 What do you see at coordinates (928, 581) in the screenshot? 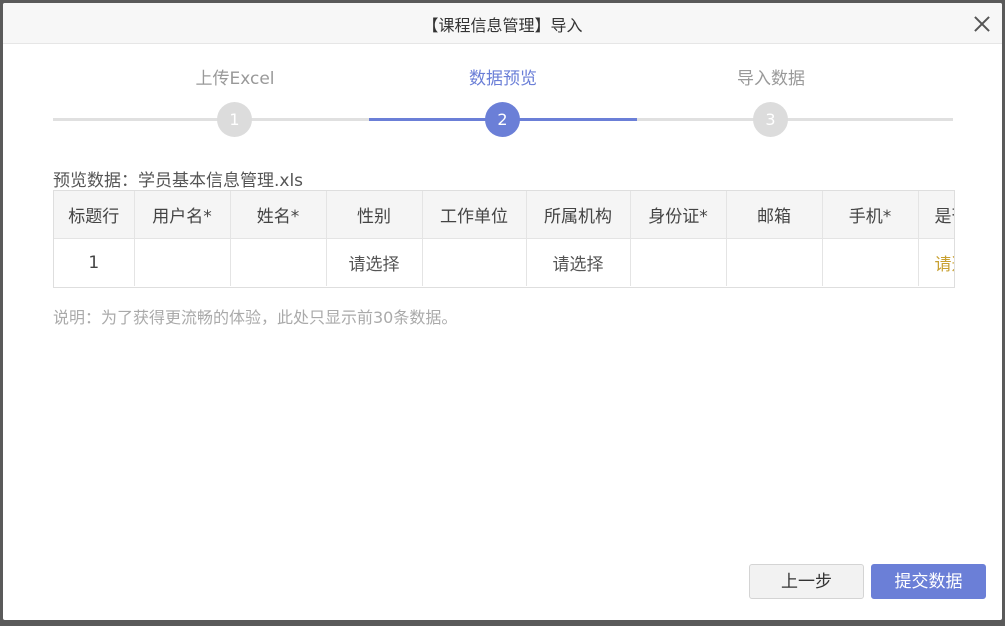
I see `submit-data-button: 提交数据` at bounding box center [928, 581].